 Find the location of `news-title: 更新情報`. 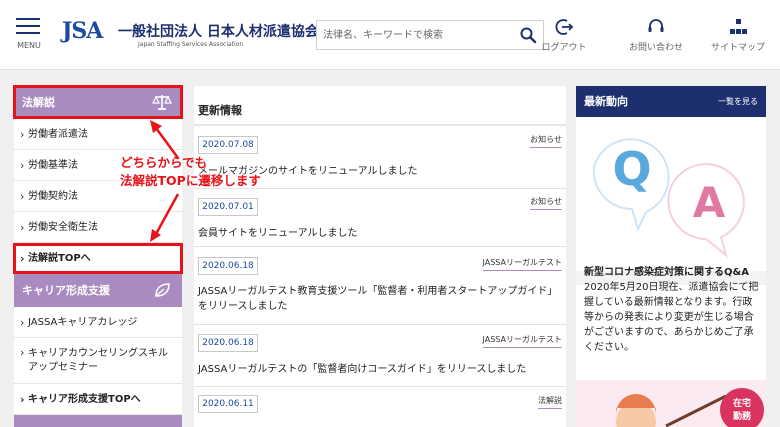

news-title: 更新情報 is located at coordinates (220, 110).